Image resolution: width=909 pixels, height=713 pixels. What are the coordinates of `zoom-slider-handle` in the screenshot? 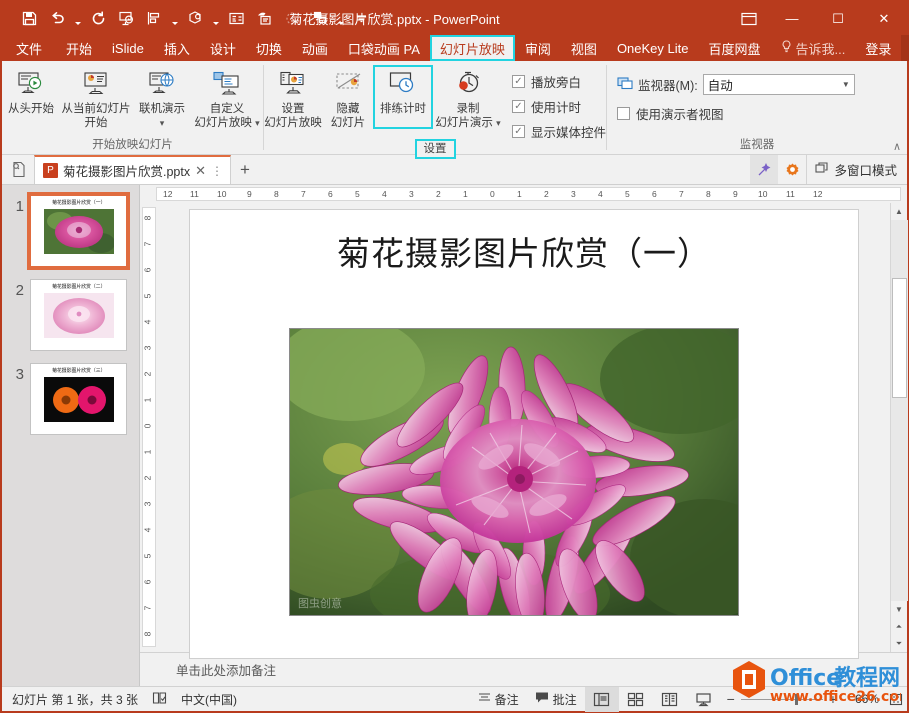 It's located at (796, 699).